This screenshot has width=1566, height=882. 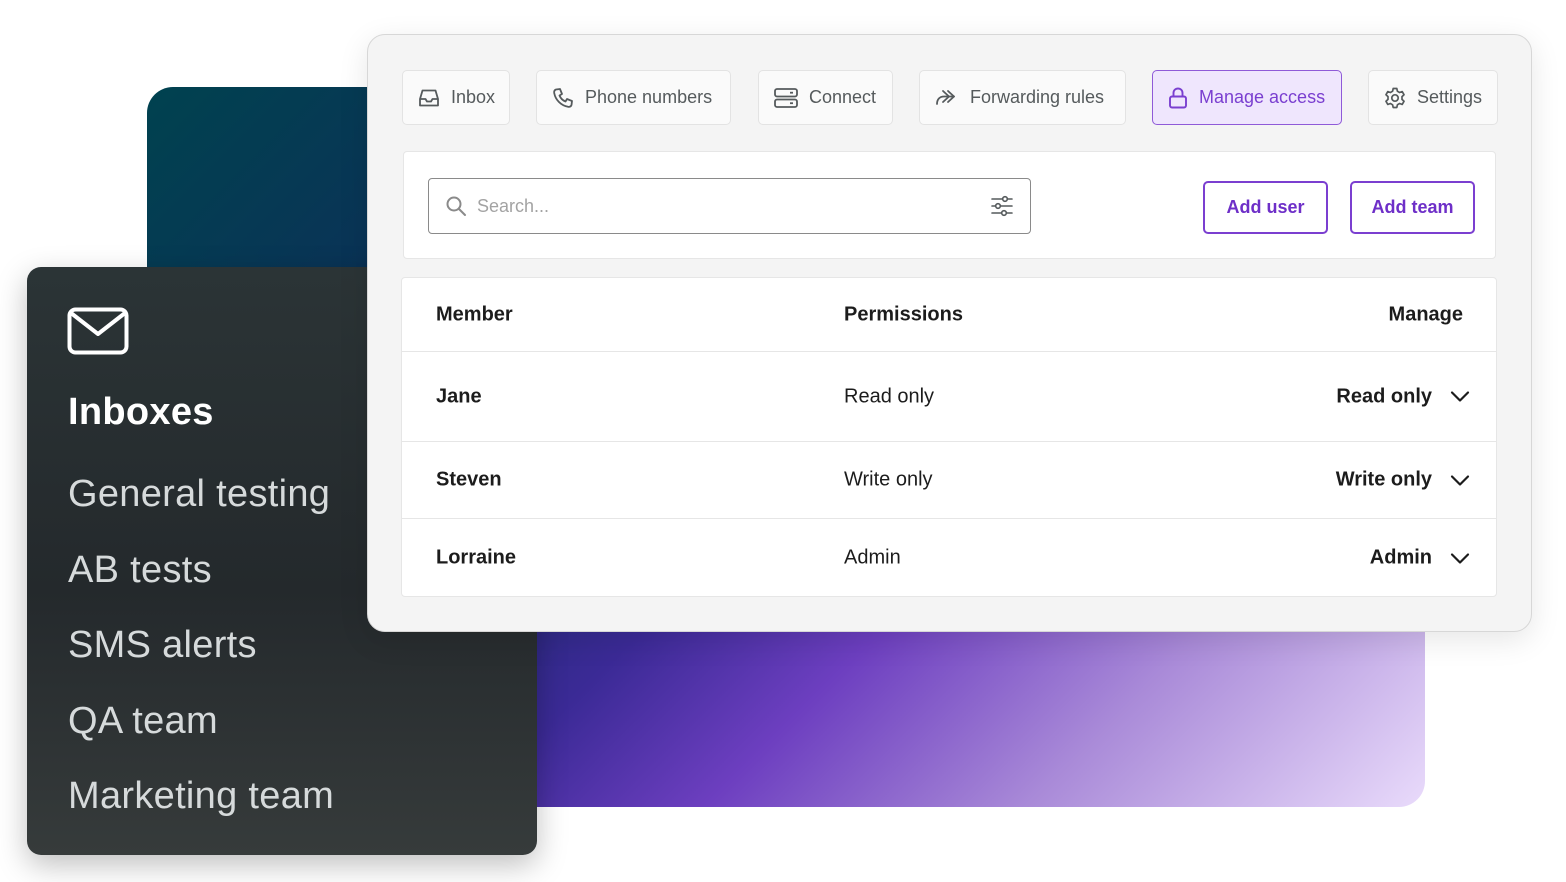 What do you see at coordinates (1178, 97) in the screenshot?
I see `lock-icon` at bounding box center [1178, 97].